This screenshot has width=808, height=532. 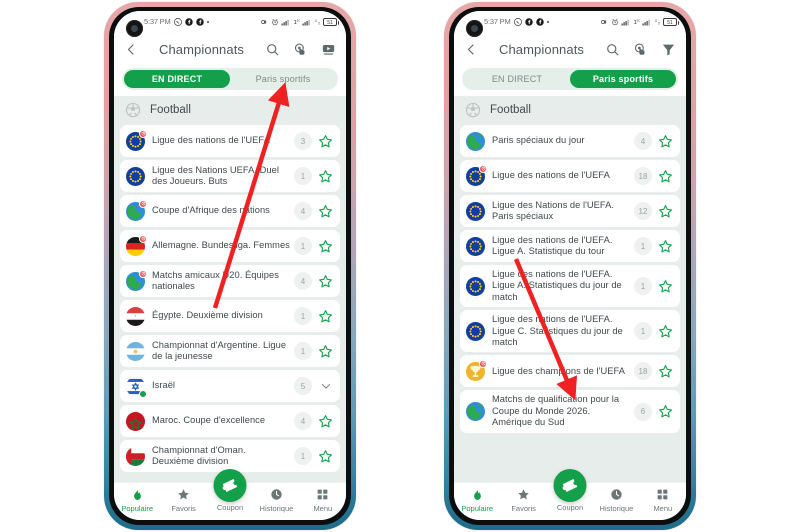 What do you see at coordinates (668, 49) in the screenshot?
I see `filter-icon` at bounding box center [668, 49].